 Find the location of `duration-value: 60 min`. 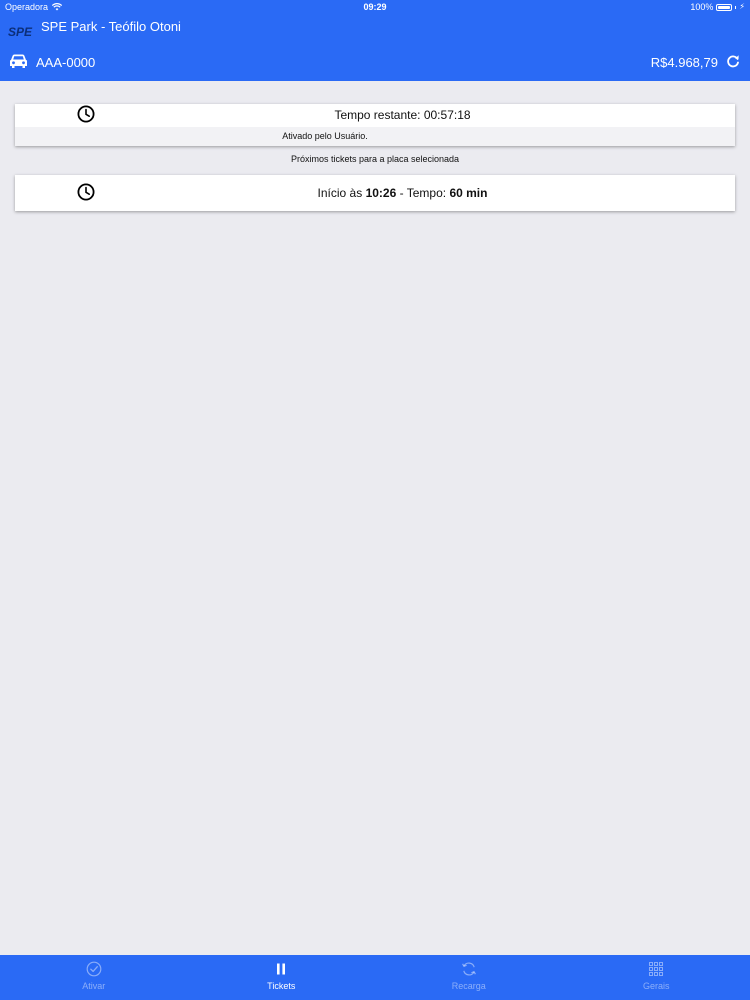

duration-value: 60 min is located at coordinates (468, 193).